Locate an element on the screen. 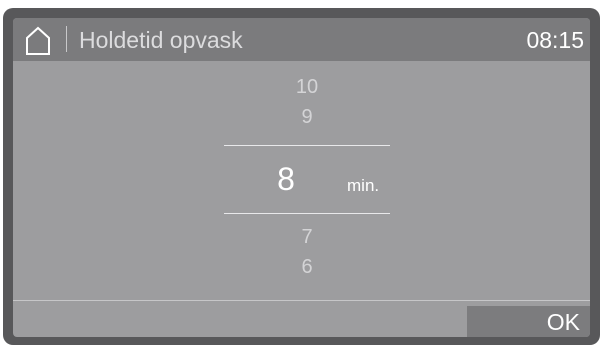  ok-button-label: OK is located at coordinates (563, 322).